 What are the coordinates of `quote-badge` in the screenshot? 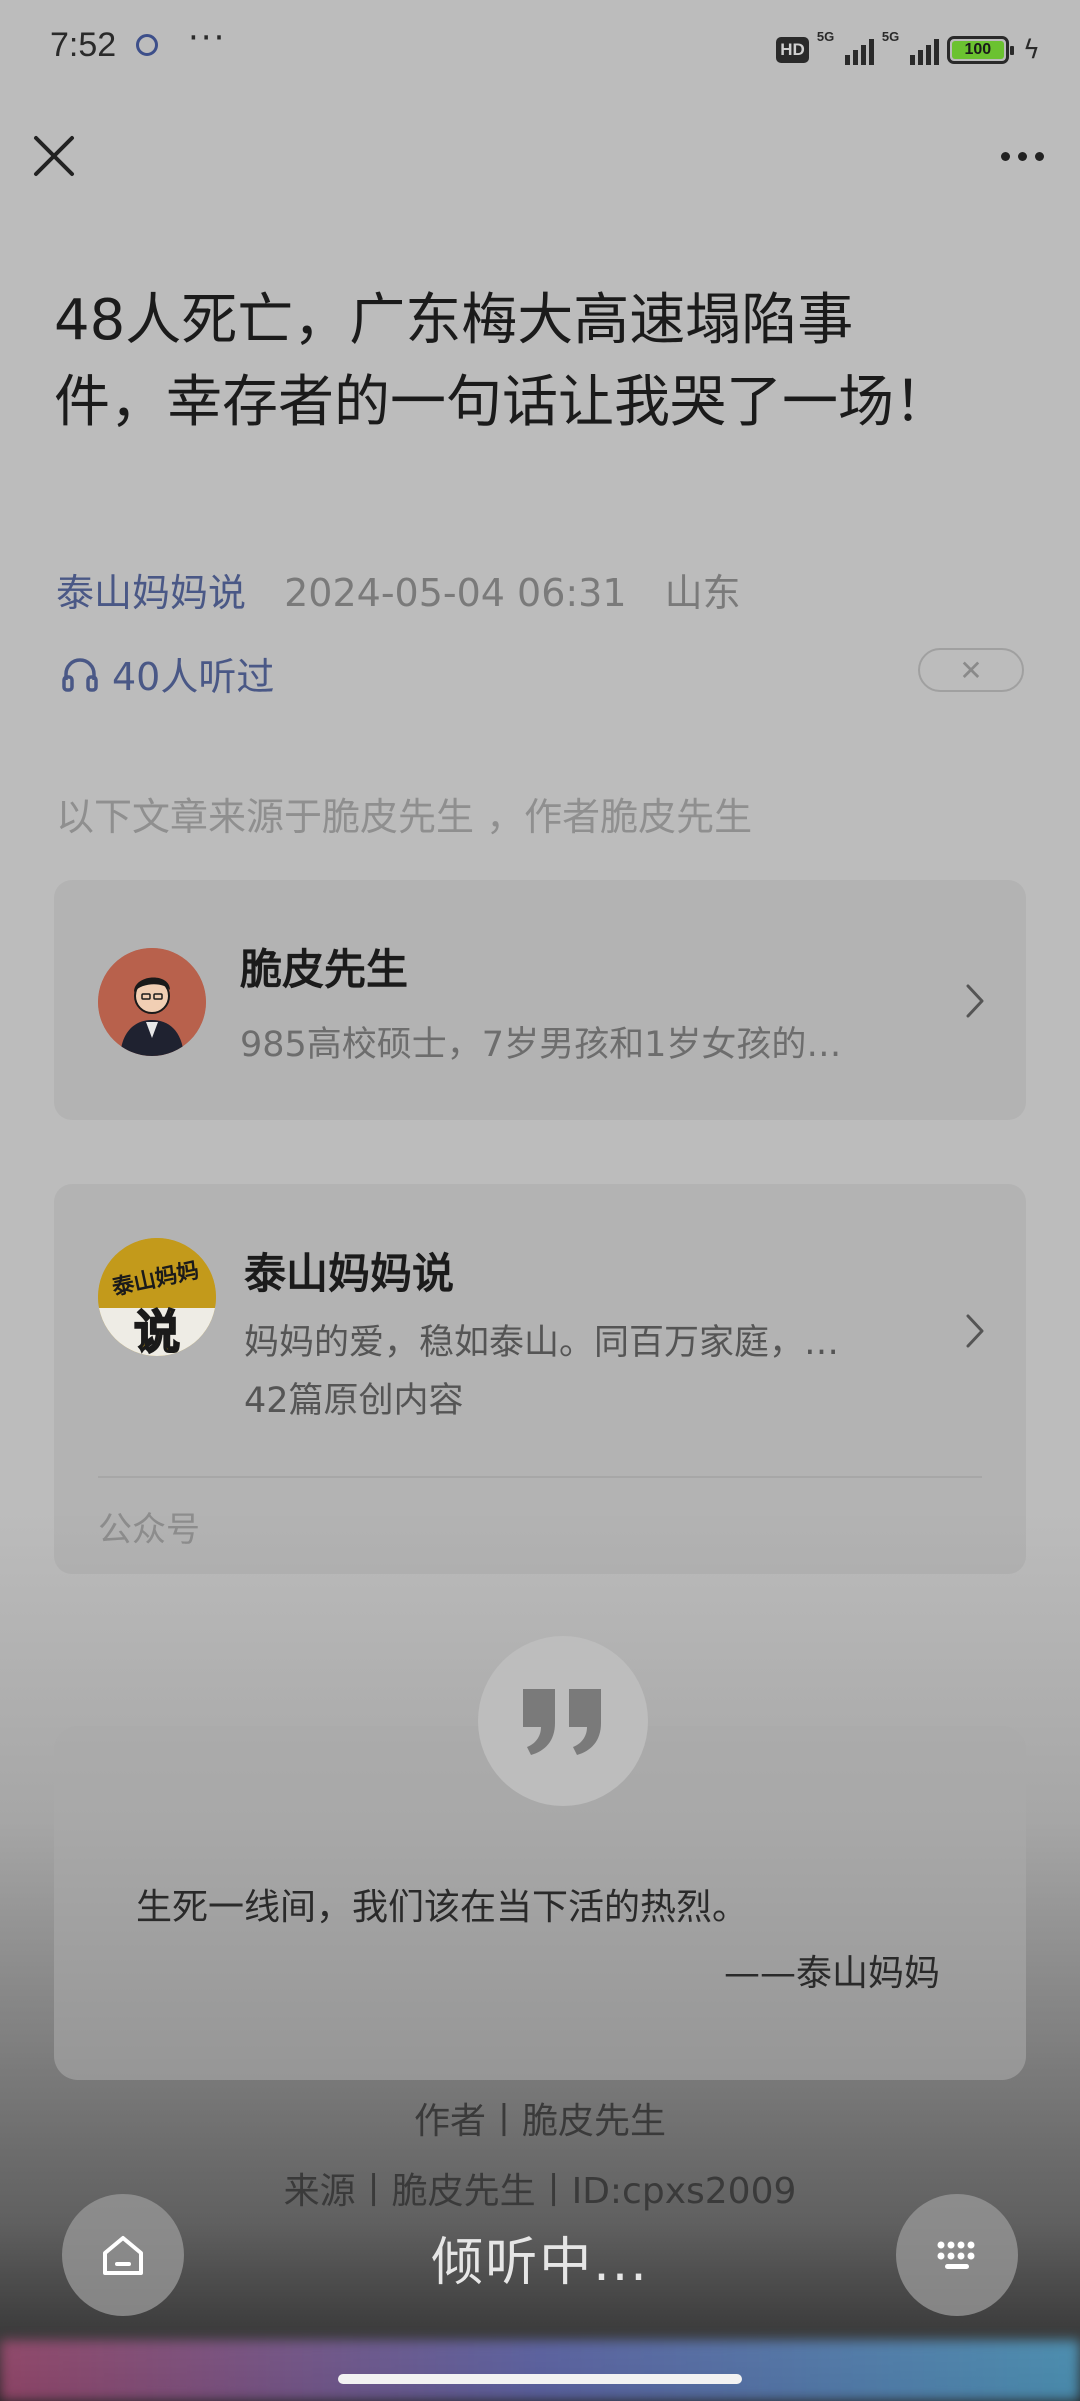 It's located at (563, 1721).